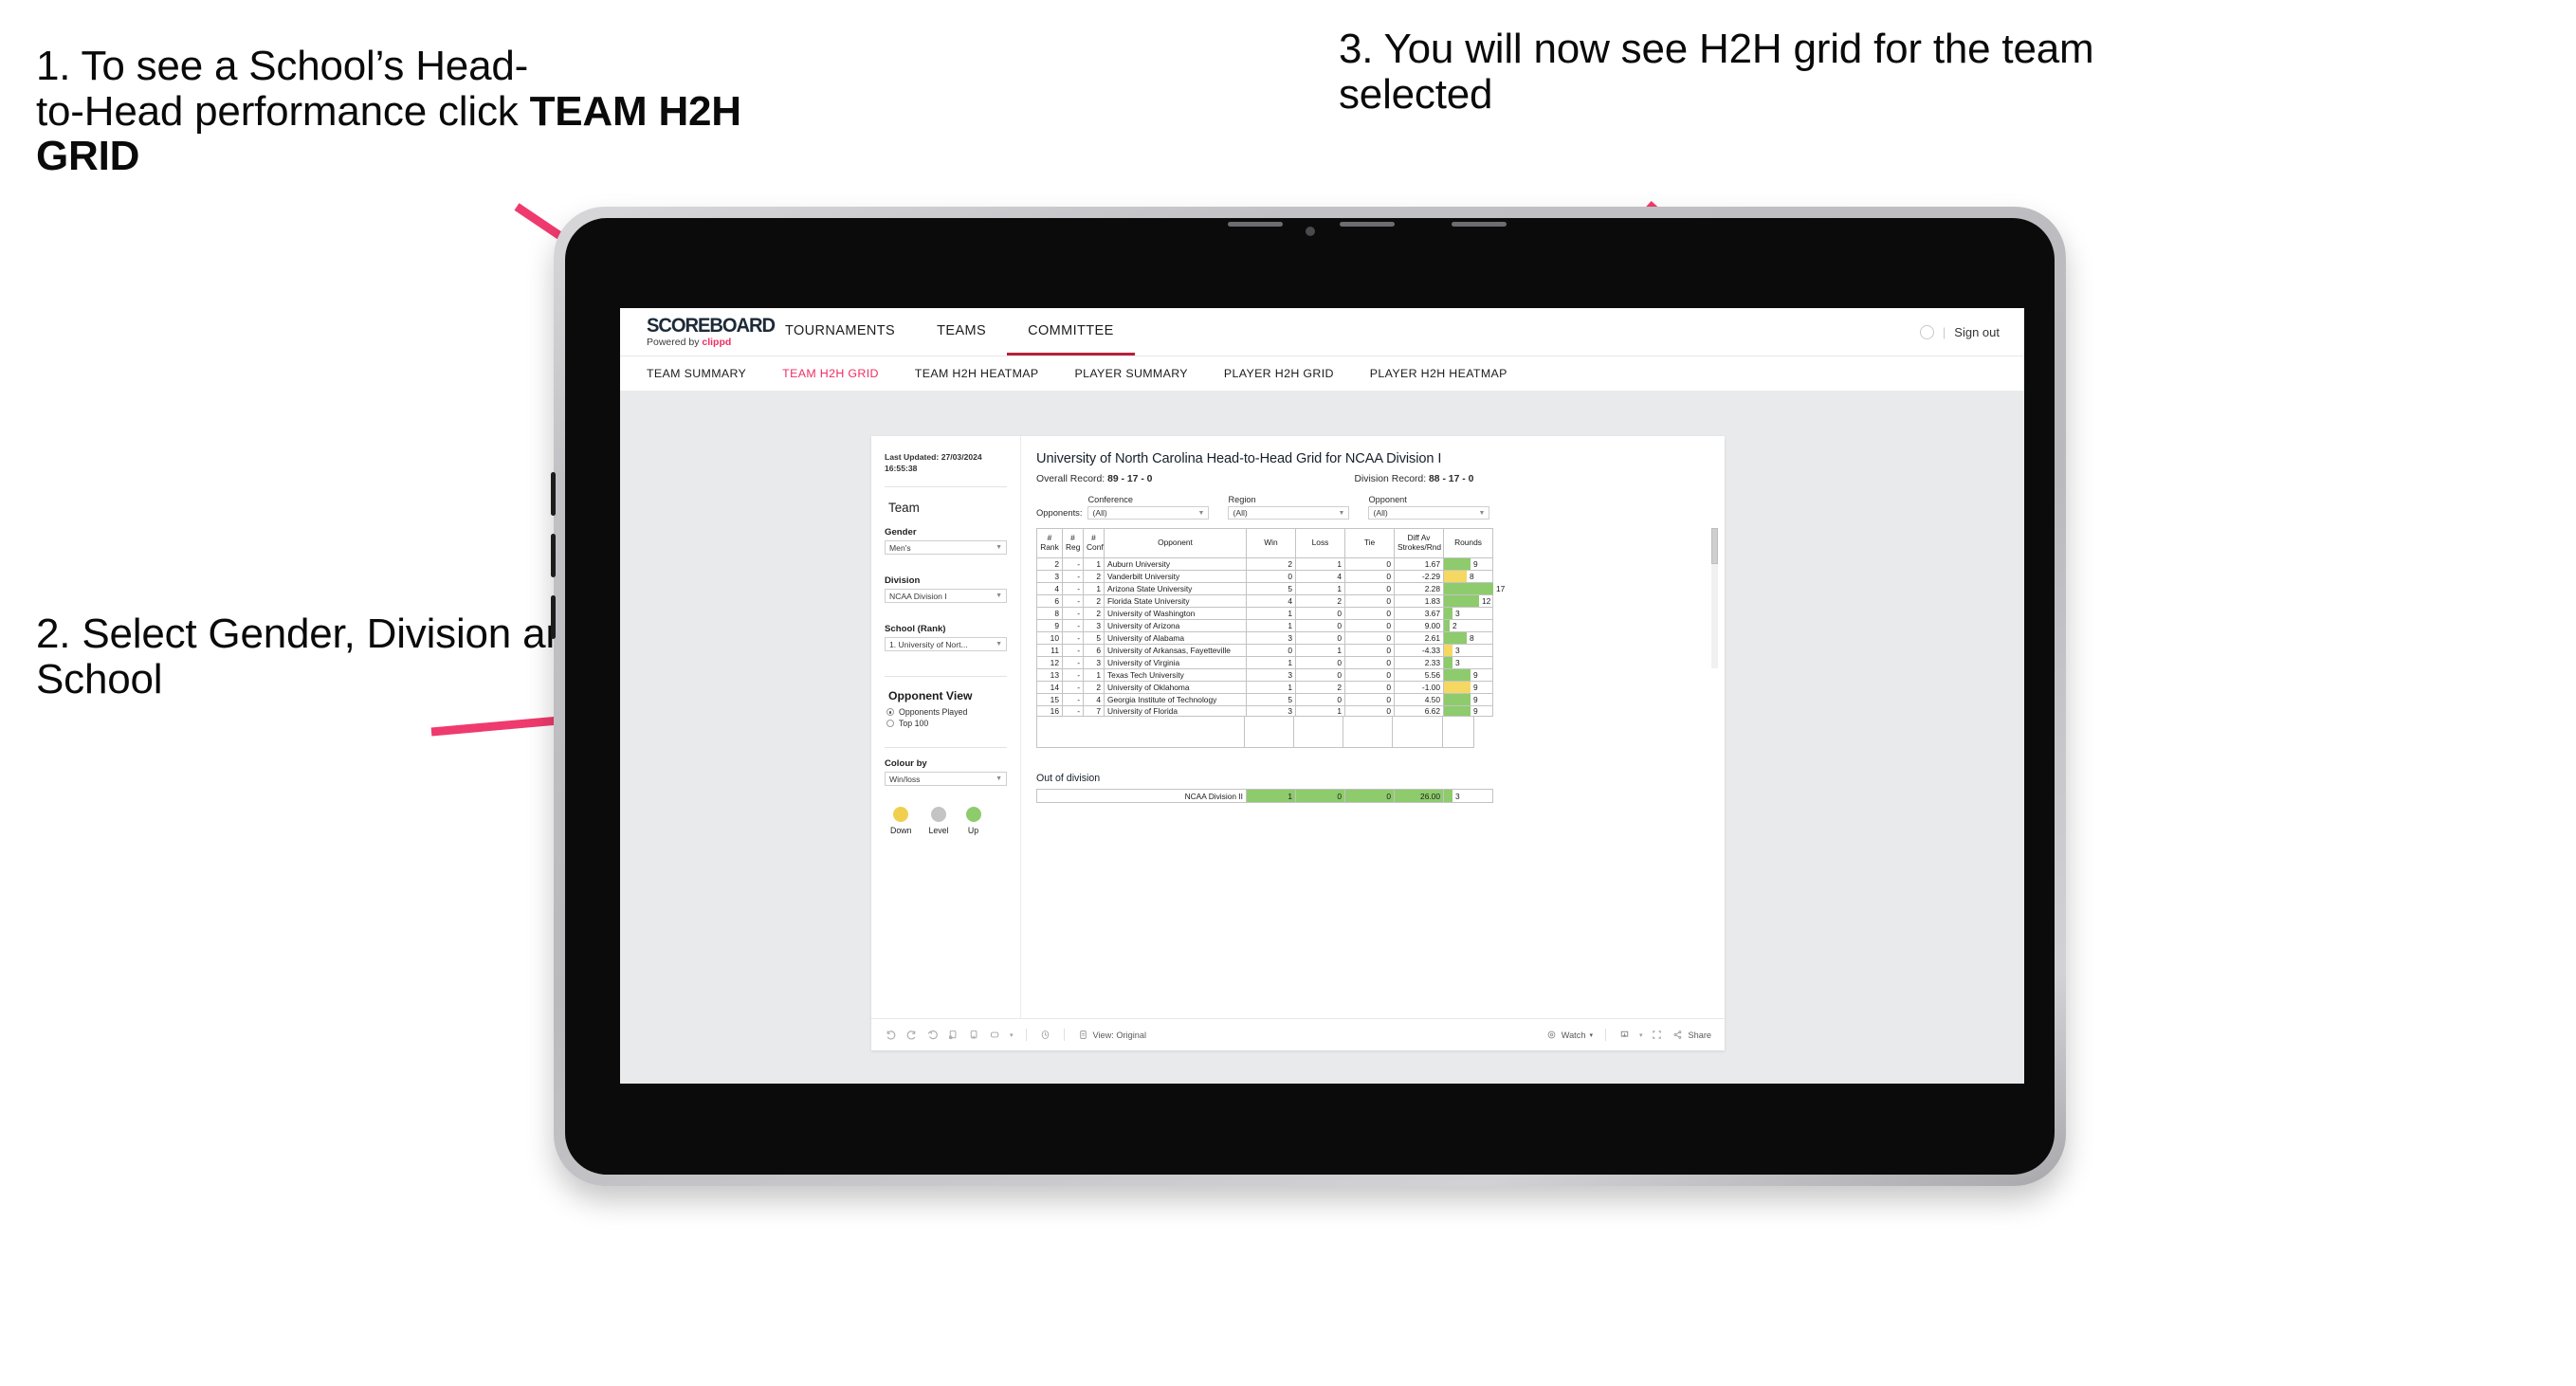 Image resolution: width=2576 pixels, height=1386 pixels. Describe the element at coordinates (946, 779) in the screenshot. I see `colour-by-select: Win/loss ▼` at that location.